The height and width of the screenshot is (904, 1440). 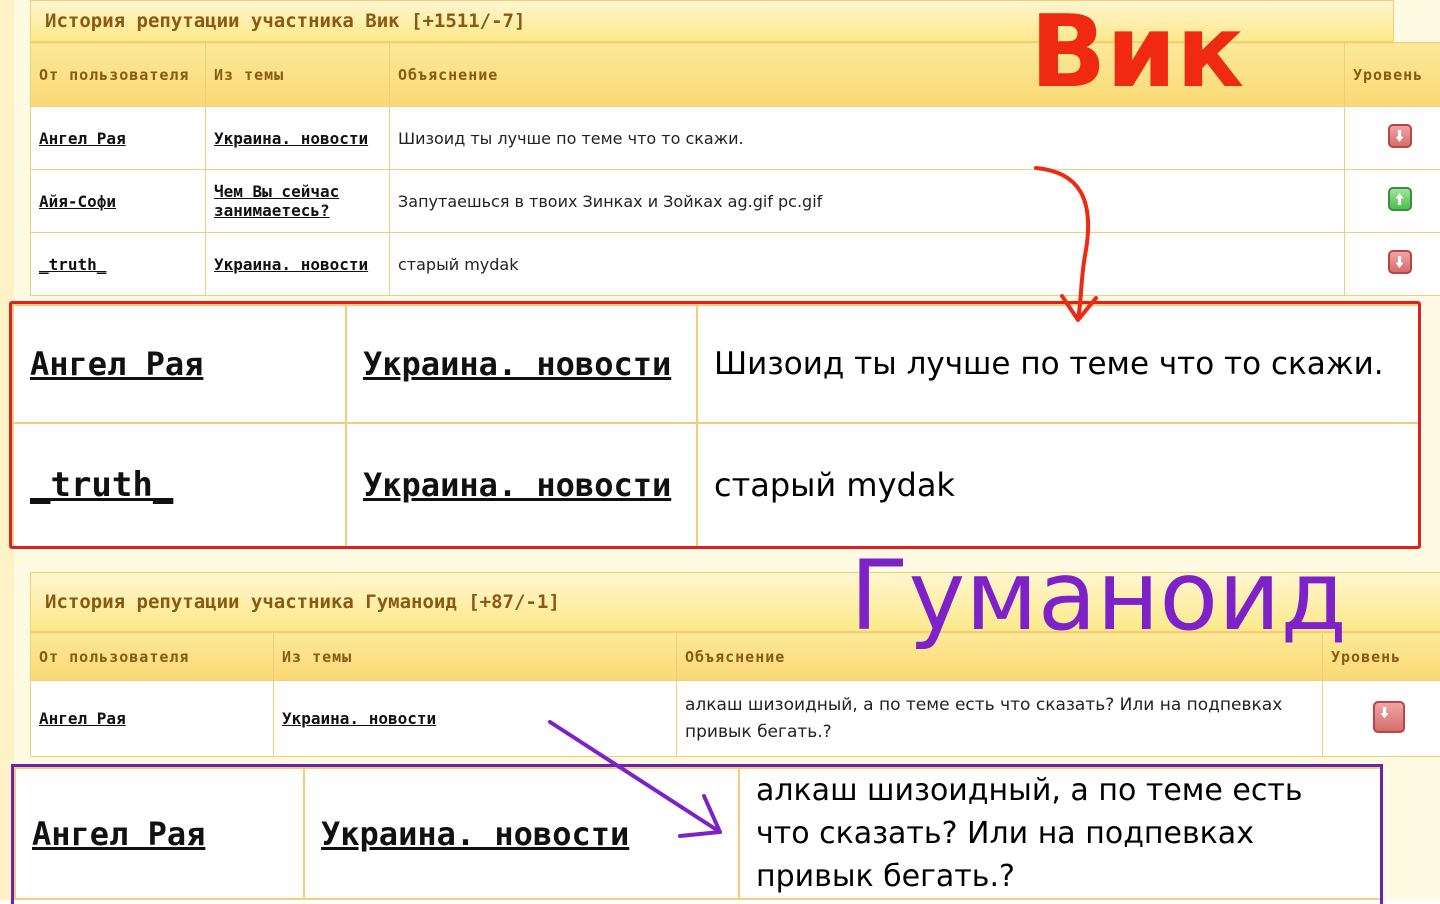 What do you see at coordinates (77, 201) in the screenshot?
I see `user-link: Айя-Софи` at bounding box center [77, 201].